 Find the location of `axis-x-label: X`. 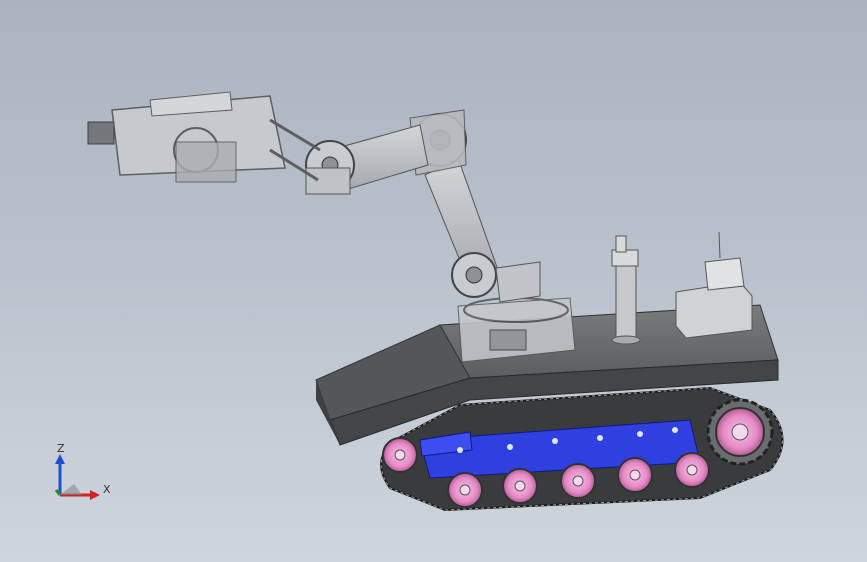

axis-x-label: X is located at coordinates (107, 489).